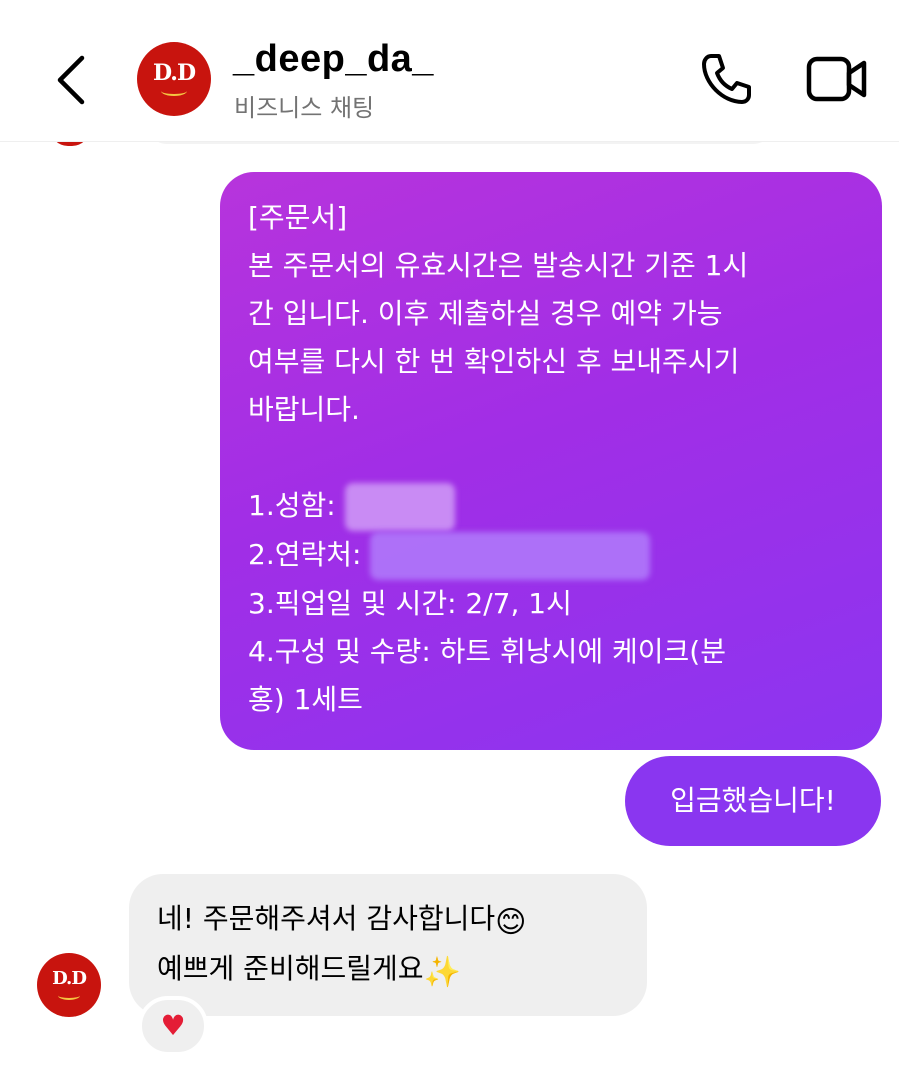  I want to click on smiling-face-icon: 😊, so click(511, 922).